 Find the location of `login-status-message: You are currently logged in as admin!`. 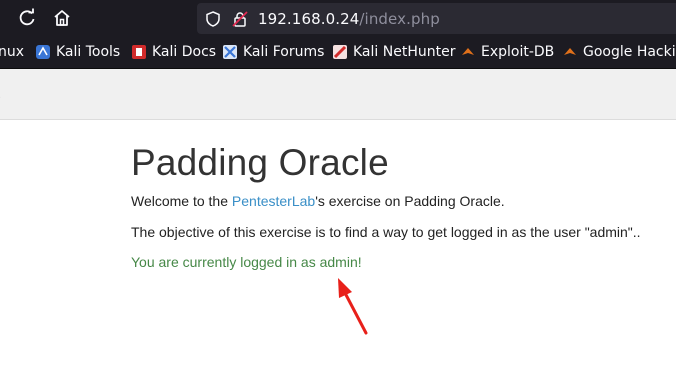

login-status-message: You are currently logged in as admin! is located at coordinates (246, 262).